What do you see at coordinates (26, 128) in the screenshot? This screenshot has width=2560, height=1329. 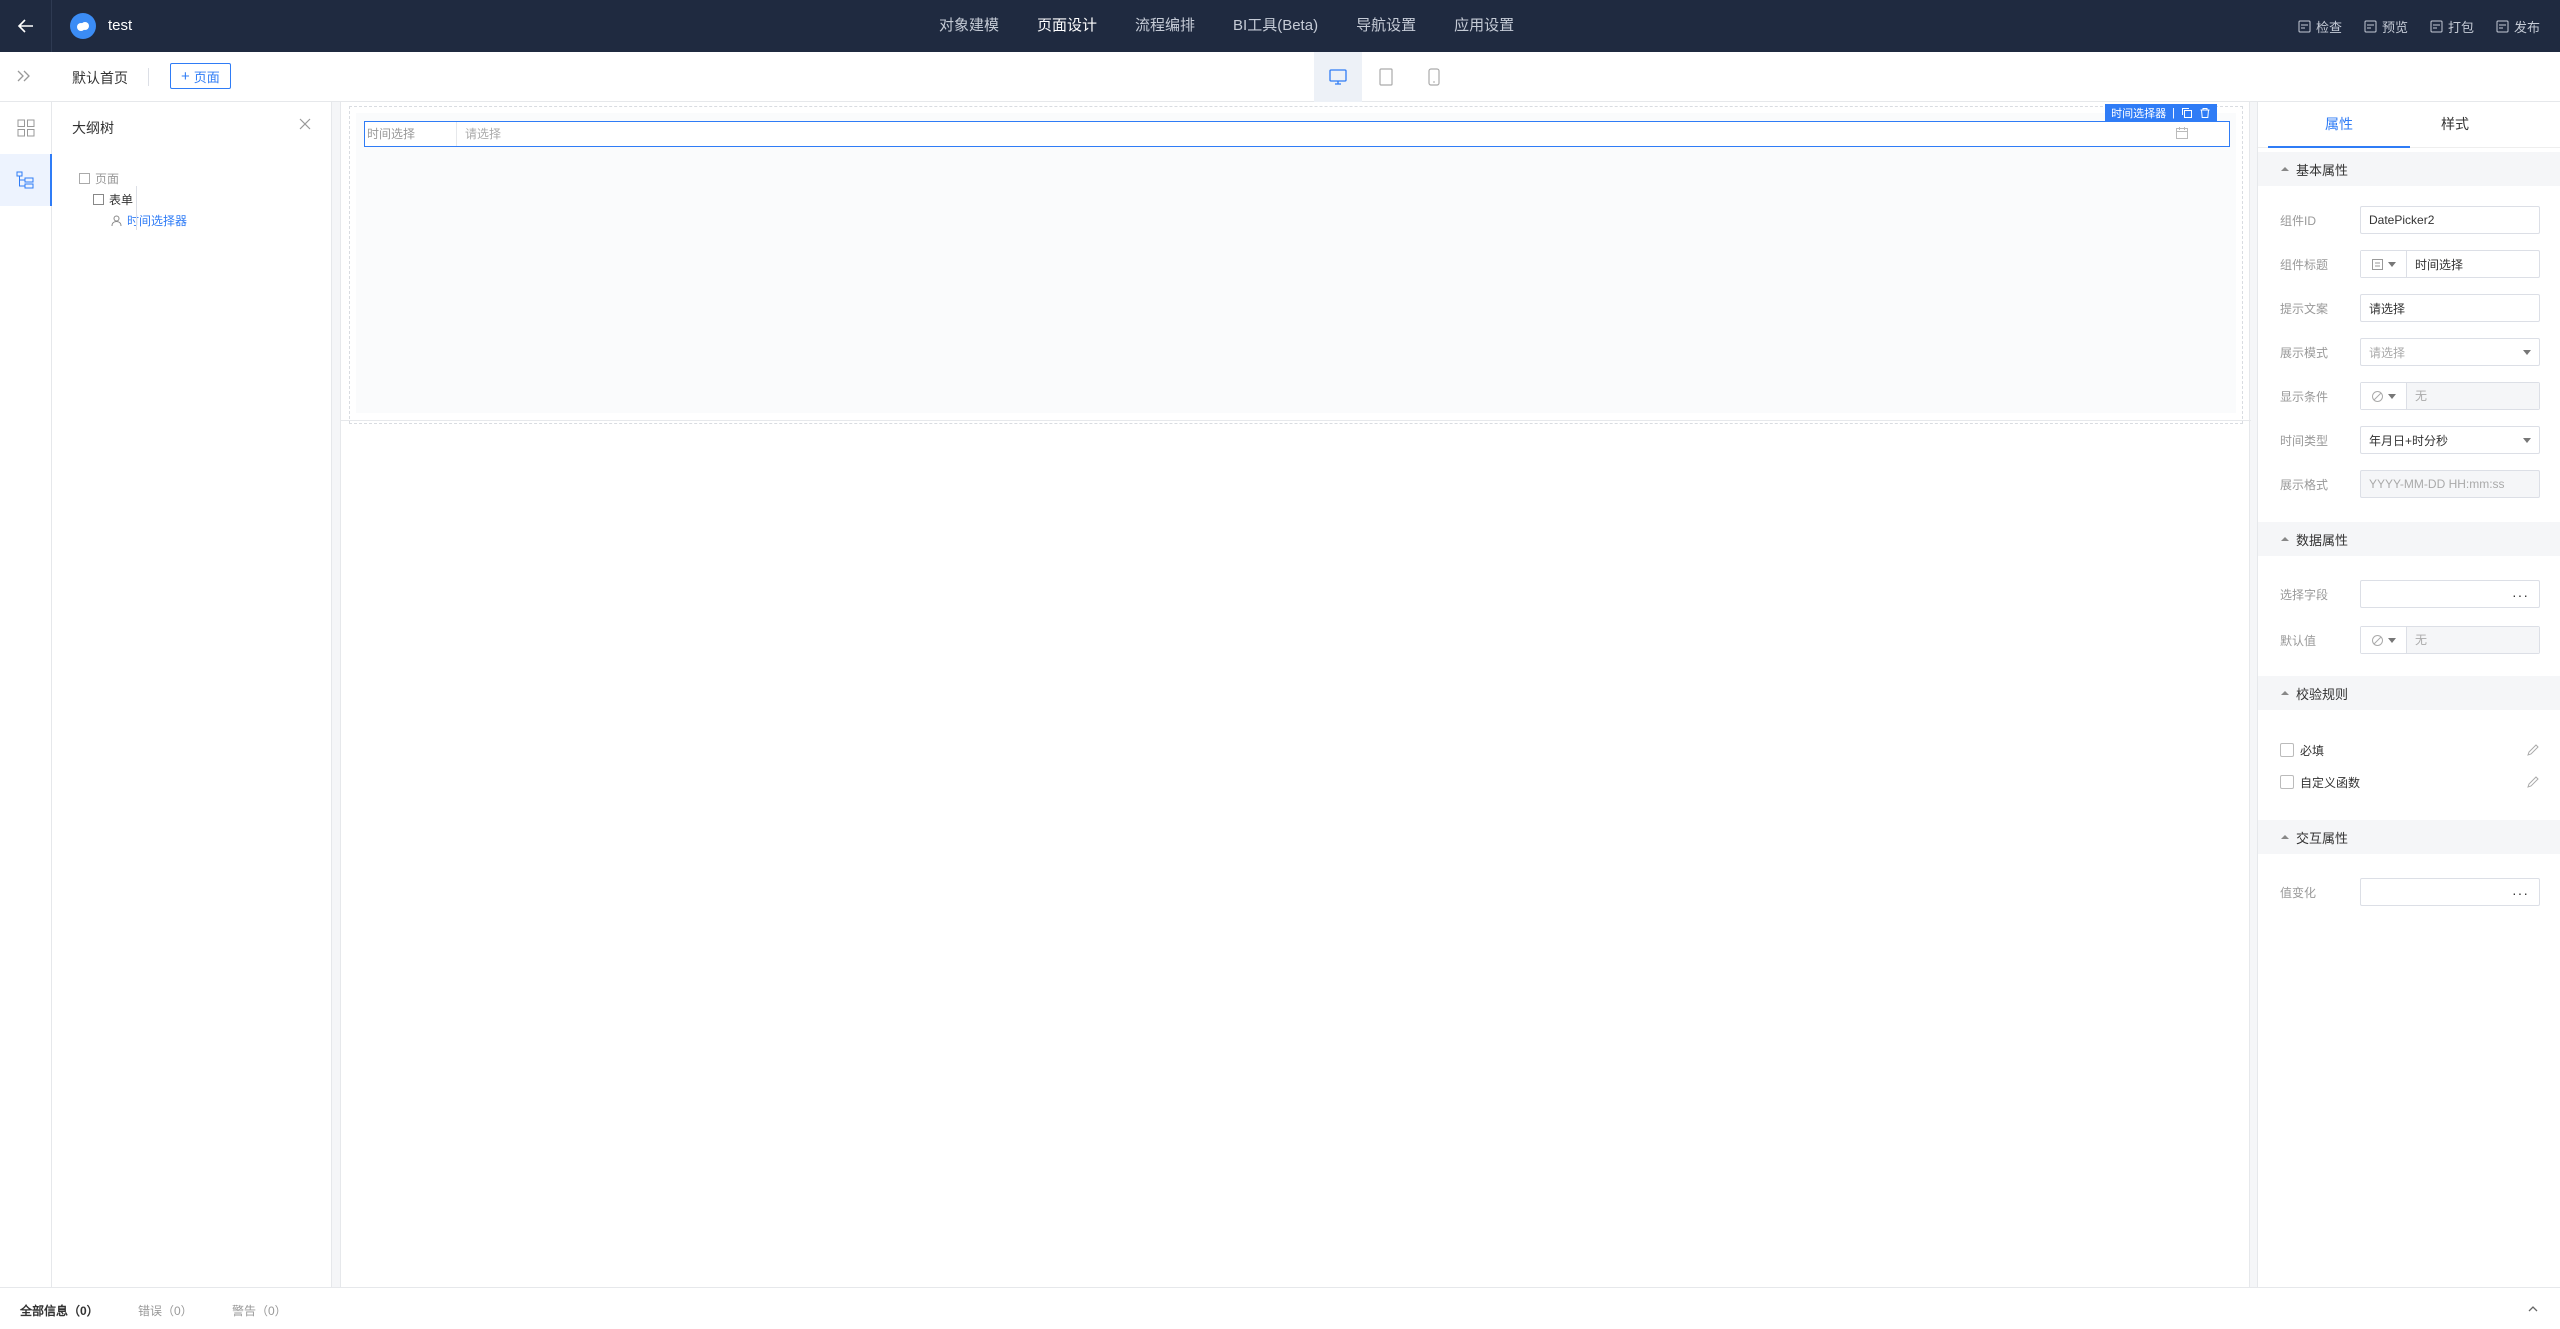 I see `components-panel-button` at bounding box center [26, 128].